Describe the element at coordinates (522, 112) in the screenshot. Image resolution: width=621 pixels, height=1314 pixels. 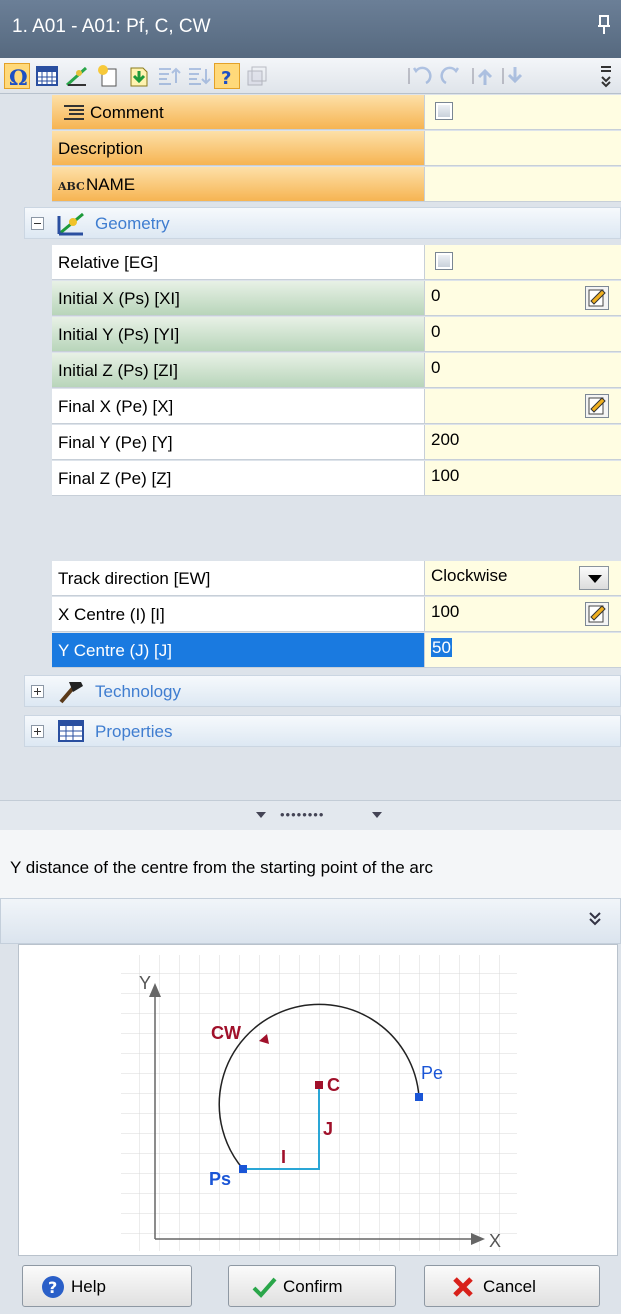
I see `comment-value-cell` at that location.